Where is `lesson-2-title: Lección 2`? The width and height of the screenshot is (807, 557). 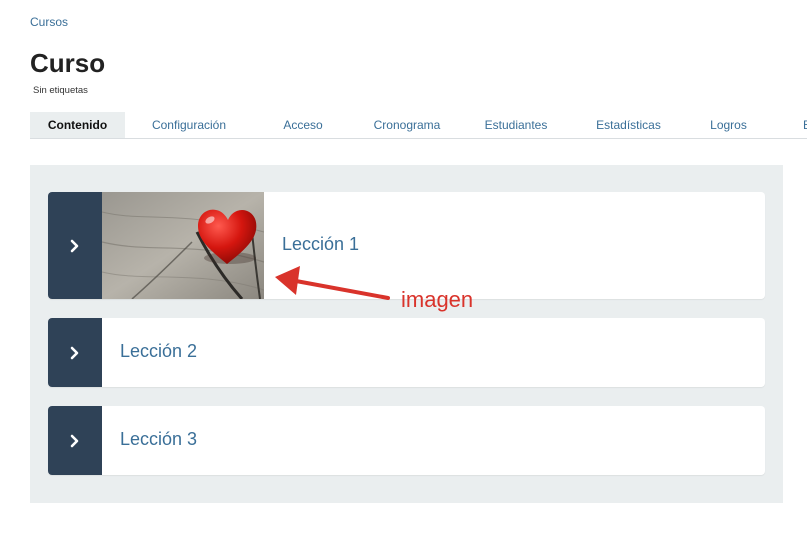 lesson-2-title: Lección 2 is located at coordinates (158, 351).